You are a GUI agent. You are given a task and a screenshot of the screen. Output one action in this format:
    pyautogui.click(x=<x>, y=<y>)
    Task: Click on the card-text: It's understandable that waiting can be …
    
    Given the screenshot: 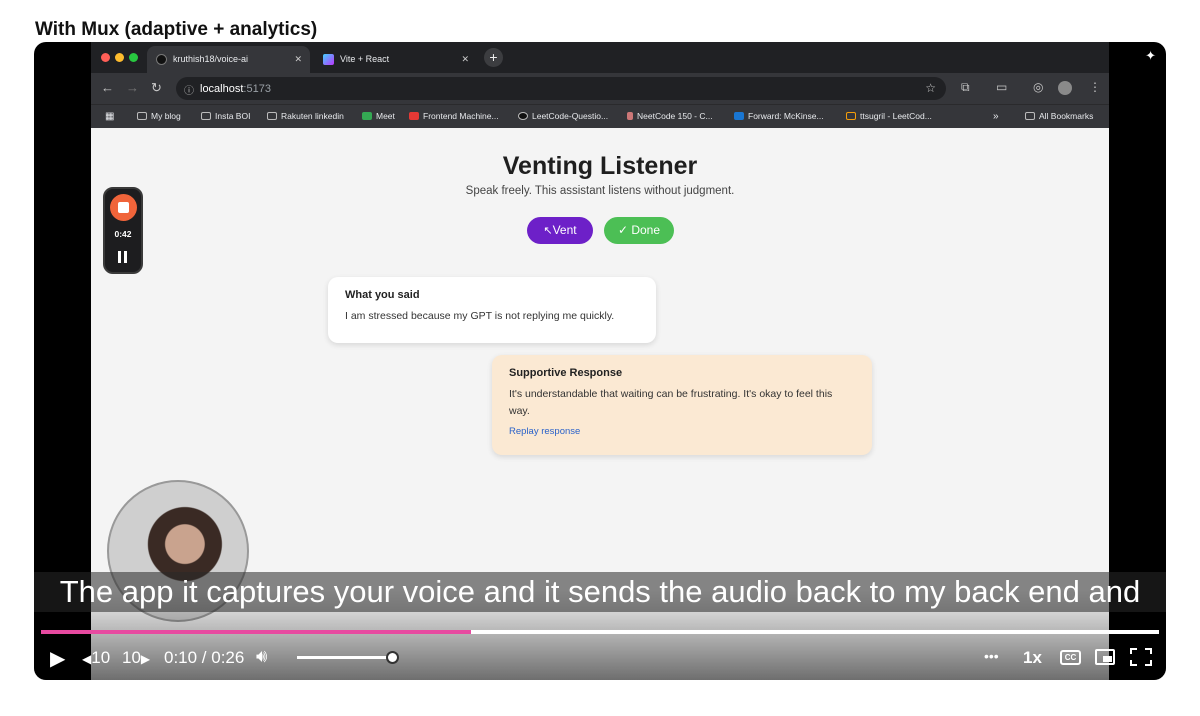 What is the action you would take?
    pyautogui.click(x=671, y=402)
    